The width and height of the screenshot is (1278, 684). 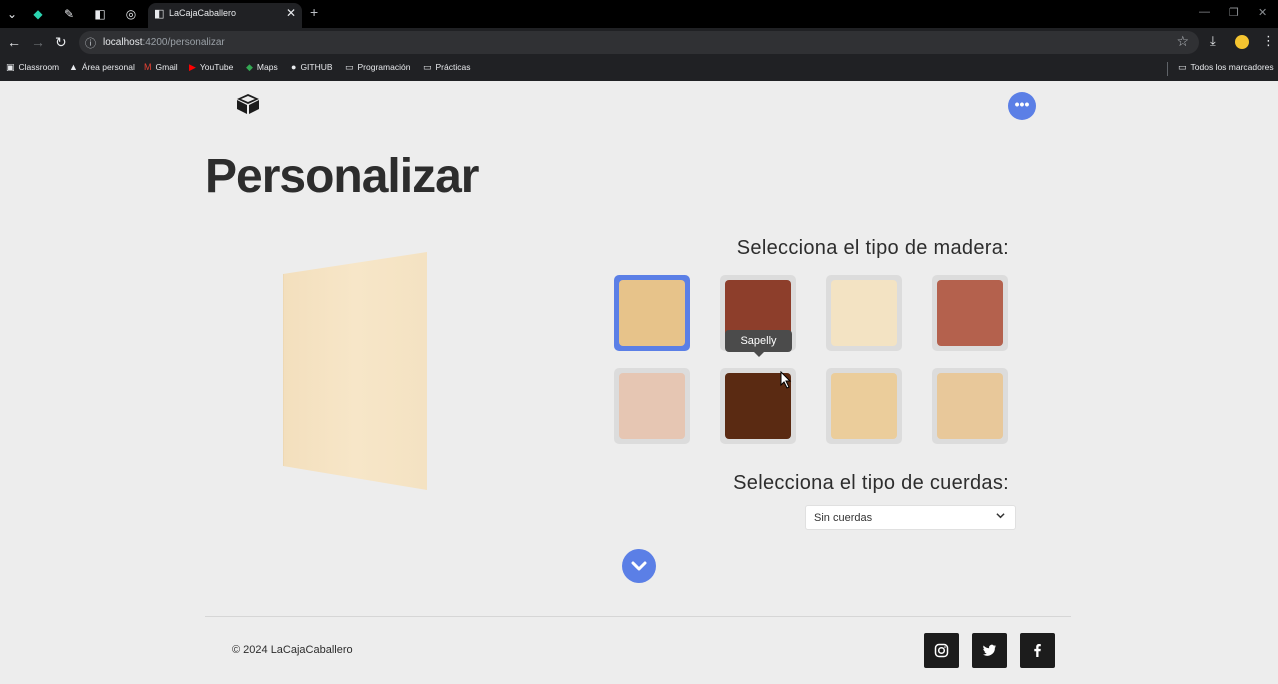 I want to click on mouse-cursor-icon, so click(x=786, y=380).